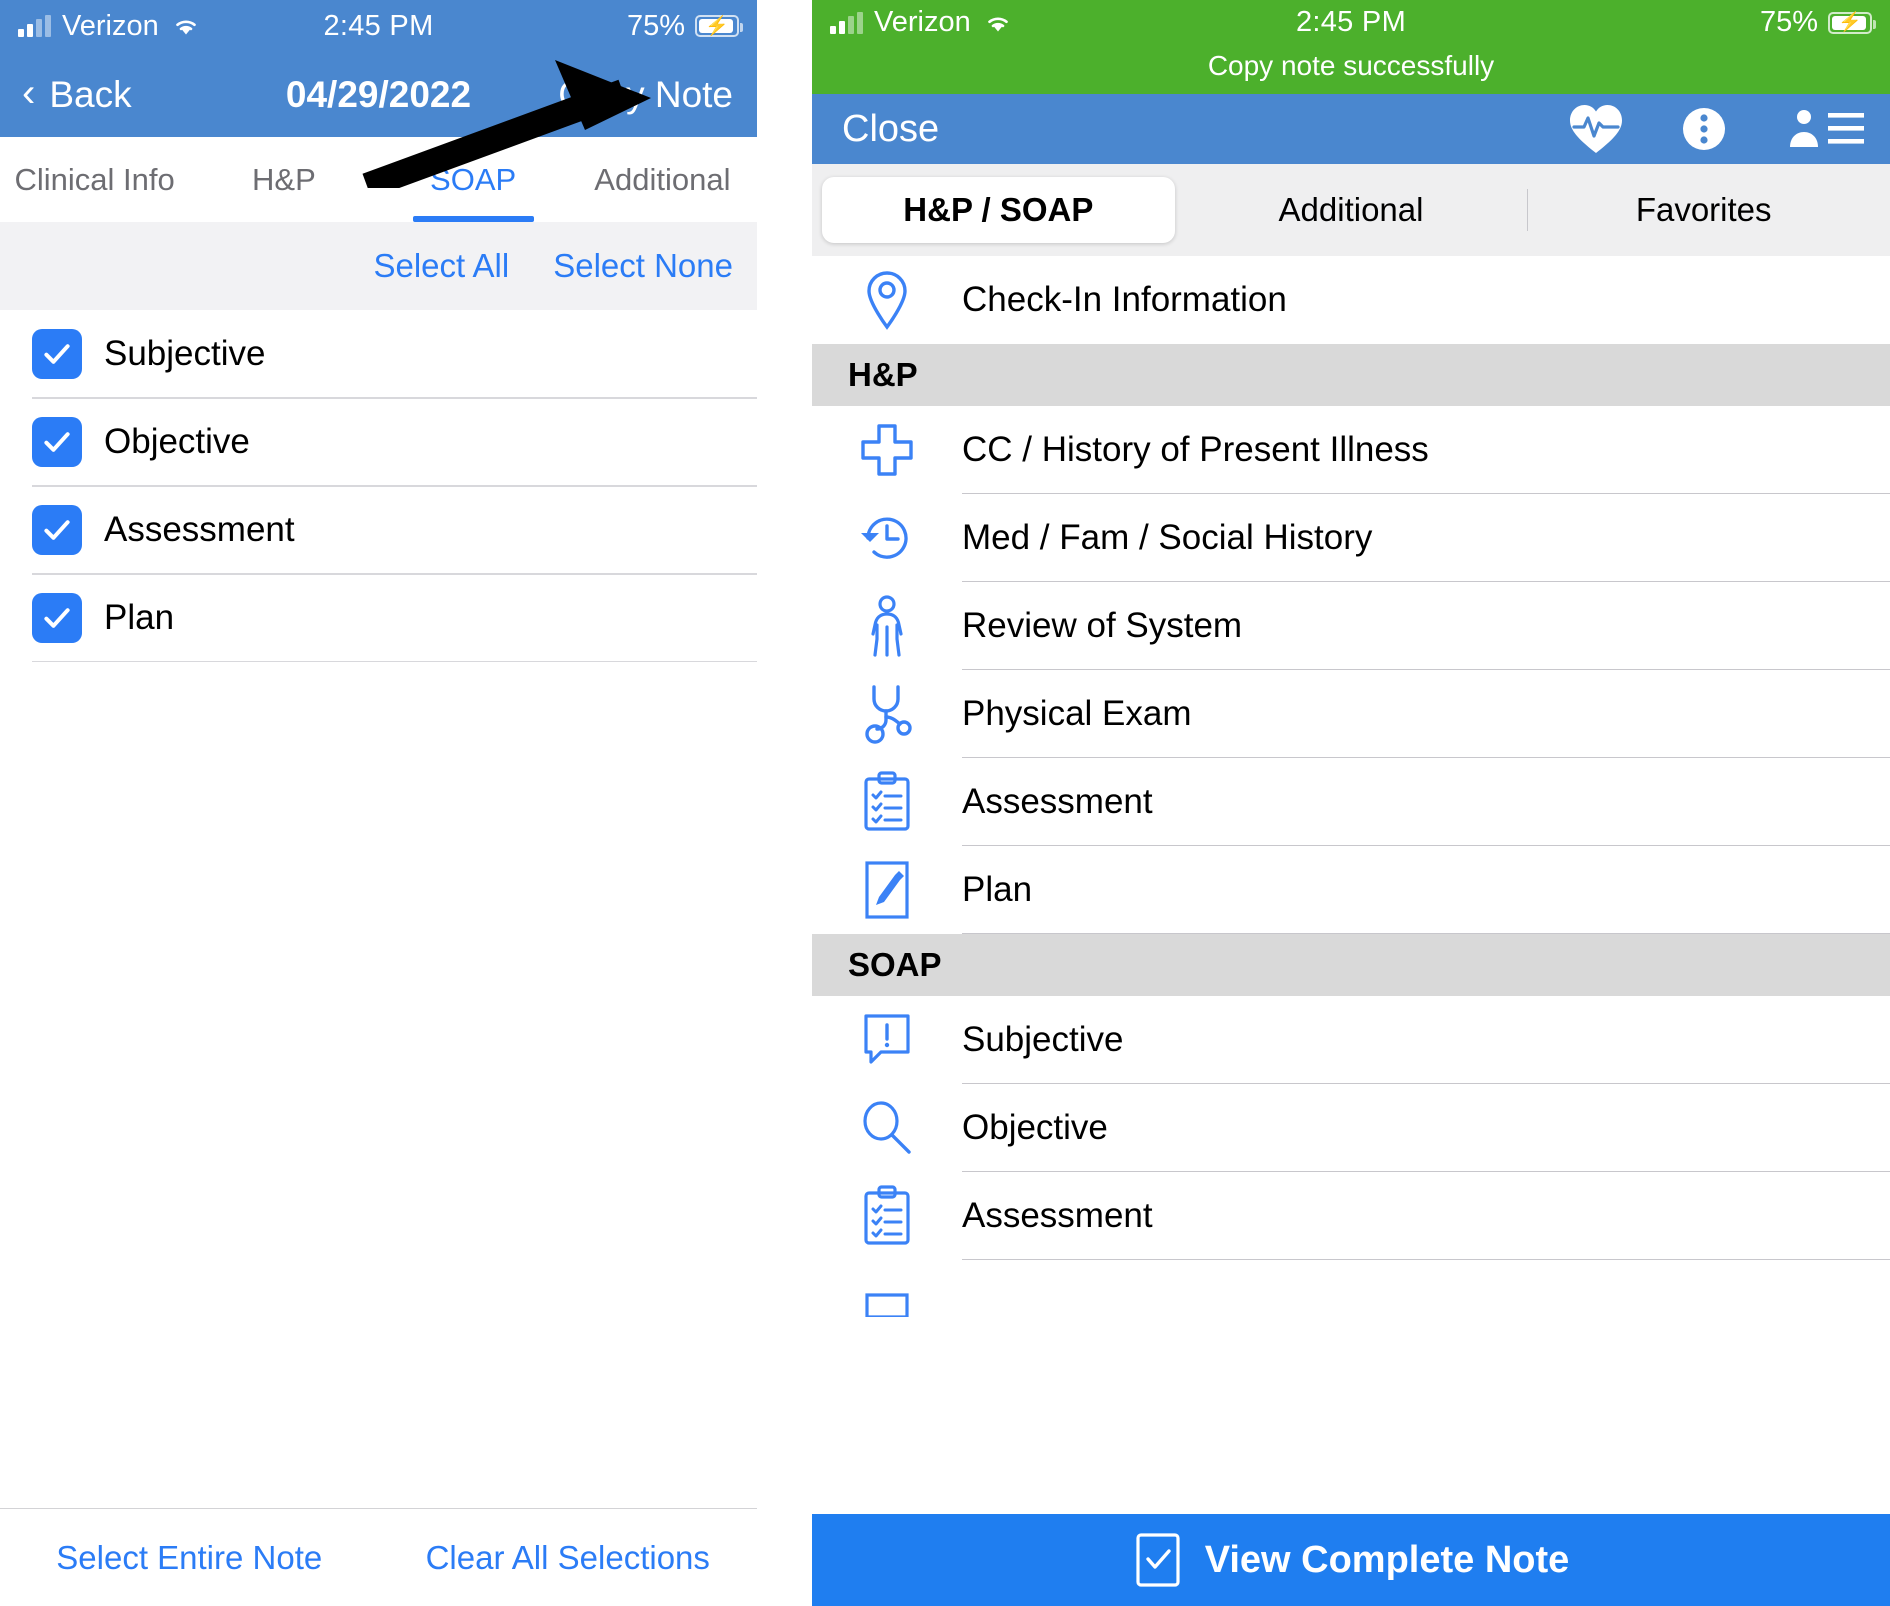 The height and width of the screenshot is (1606, 1890). What do you see at coordinates (1351, 129) in the screenshot?
I see `right-navigation-bar: Close` at bounding box center [1351, 129].